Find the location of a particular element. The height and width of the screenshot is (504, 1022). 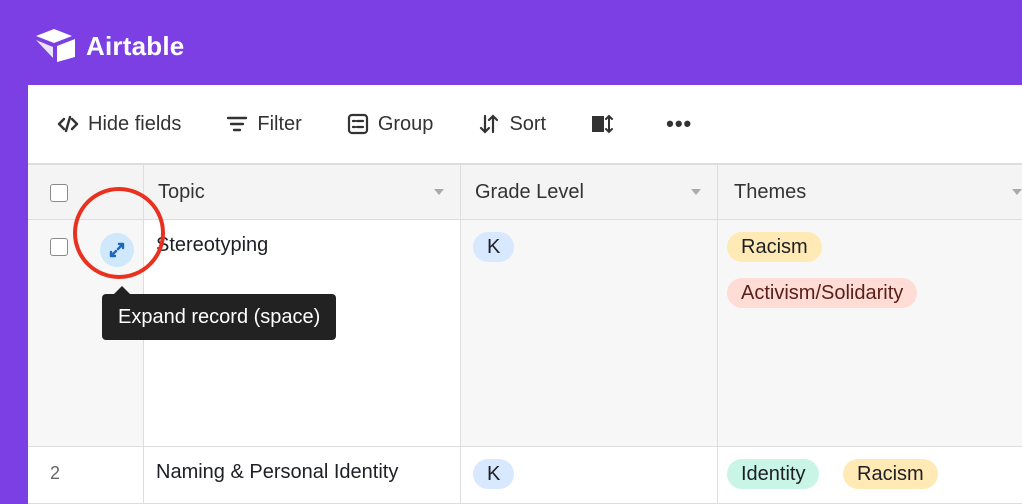

sort-icon is located at coordinates (489, 124).